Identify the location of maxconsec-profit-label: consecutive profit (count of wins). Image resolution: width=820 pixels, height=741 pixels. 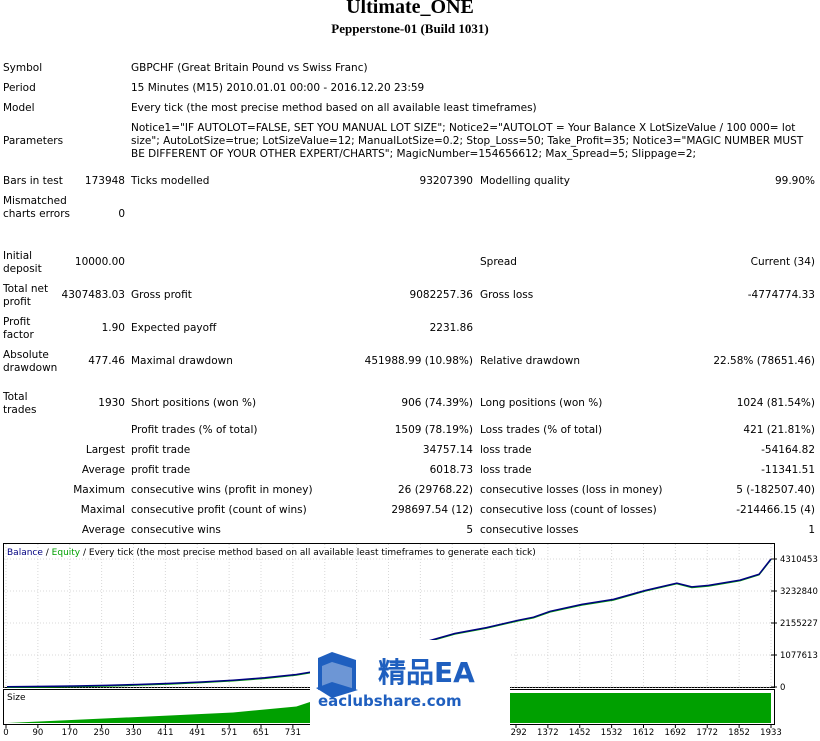
(219, 510).